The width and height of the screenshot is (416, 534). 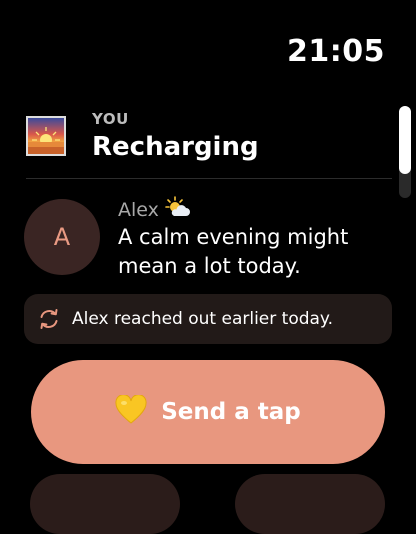 What do you see at coordinates (175, 147) in the screenshot?
I see `my-status-text: Recharging` at bounding box center [175, 147].